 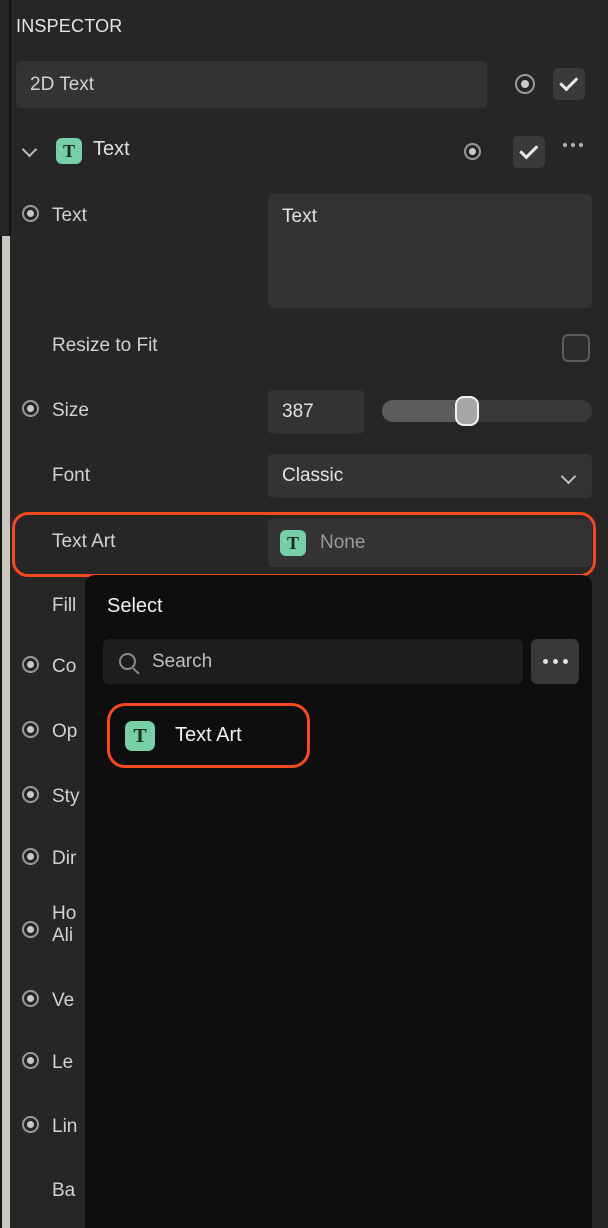 What do you see at coordinates (64, 1190) in the screenshot?
I see `property-label-background: Ba` at bounding box center [64, 1190].